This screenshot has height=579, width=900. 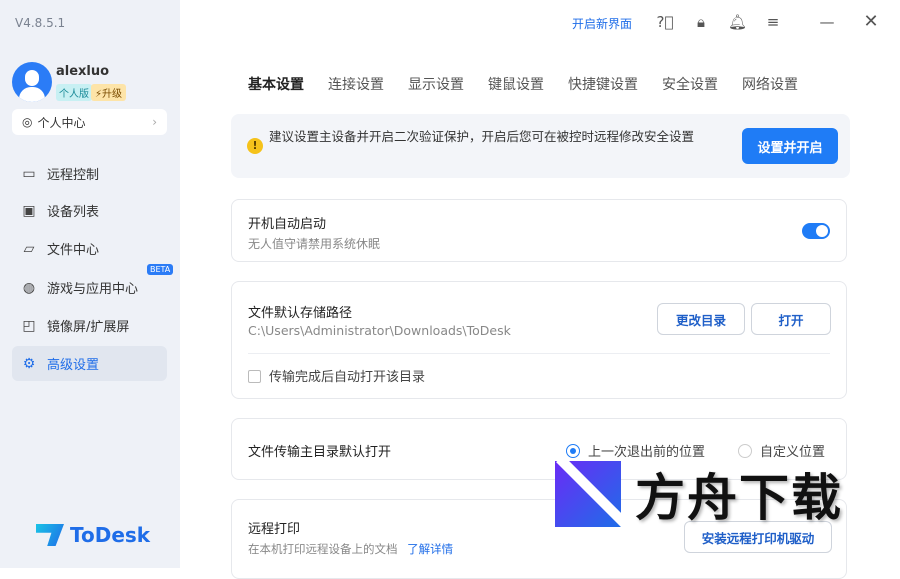 I want to click on sidebar-item-advanced-settings: ⚙ 高级设置, so click(x=89, y=363).